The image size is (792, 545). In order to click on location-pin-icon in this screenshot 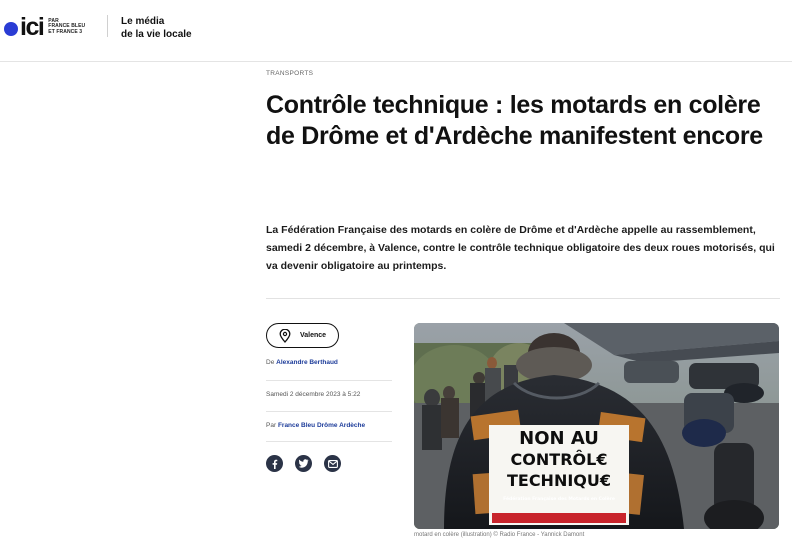, I will do `click(285, 335)`.